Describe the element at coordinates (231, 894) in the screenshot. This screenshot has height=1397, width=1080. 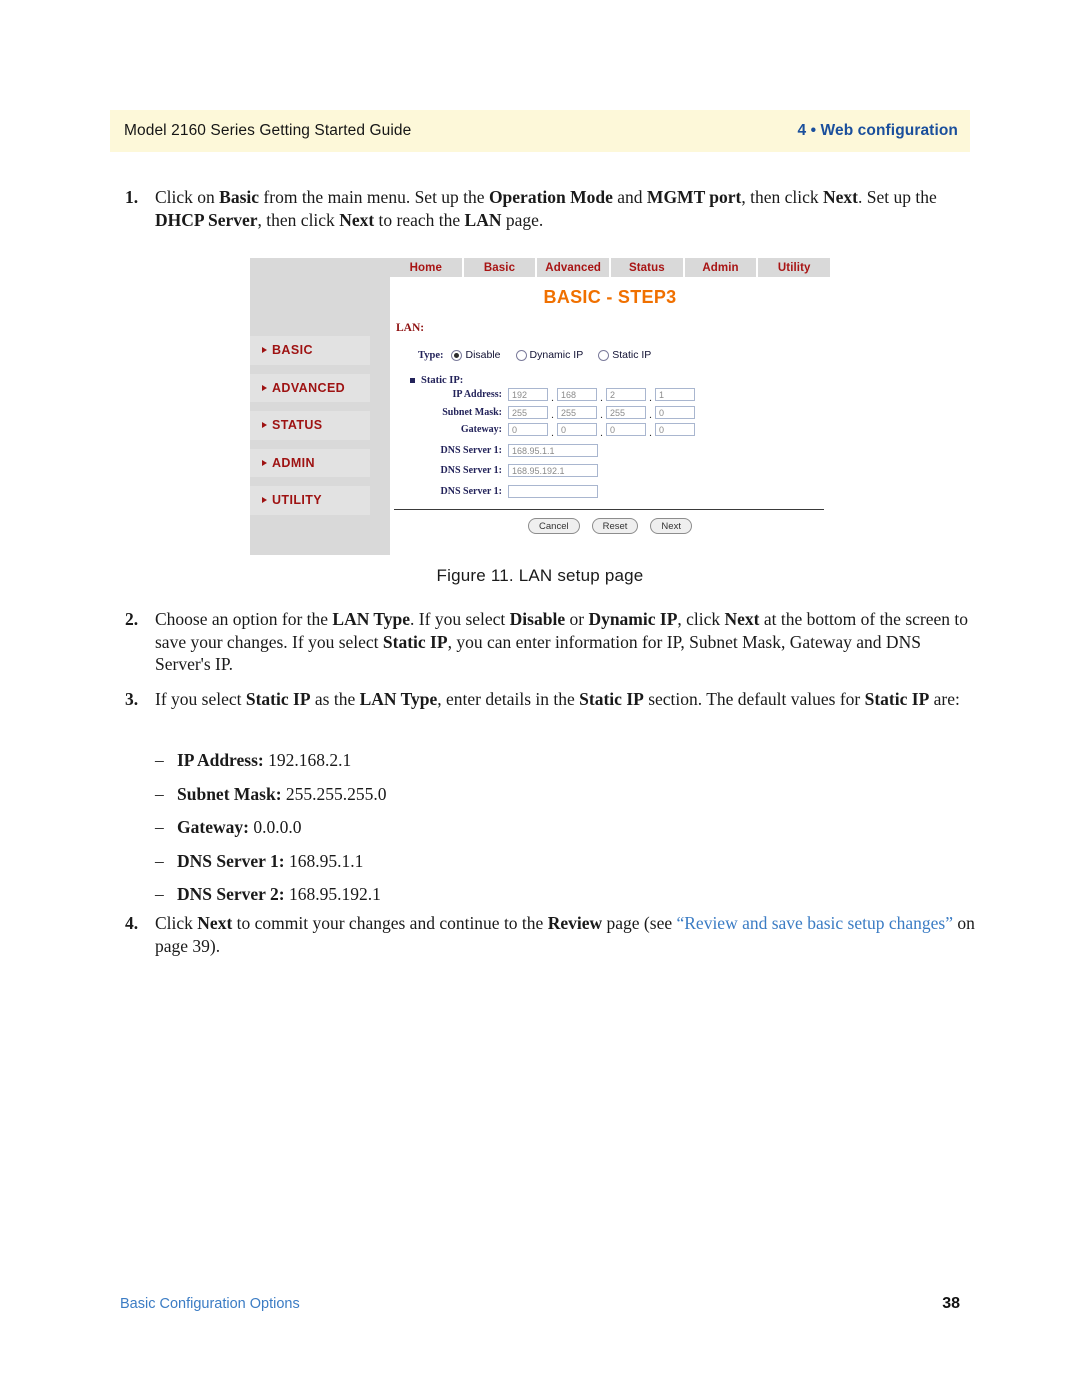
I see `list-item-label: DNS Server 2:` at that location.